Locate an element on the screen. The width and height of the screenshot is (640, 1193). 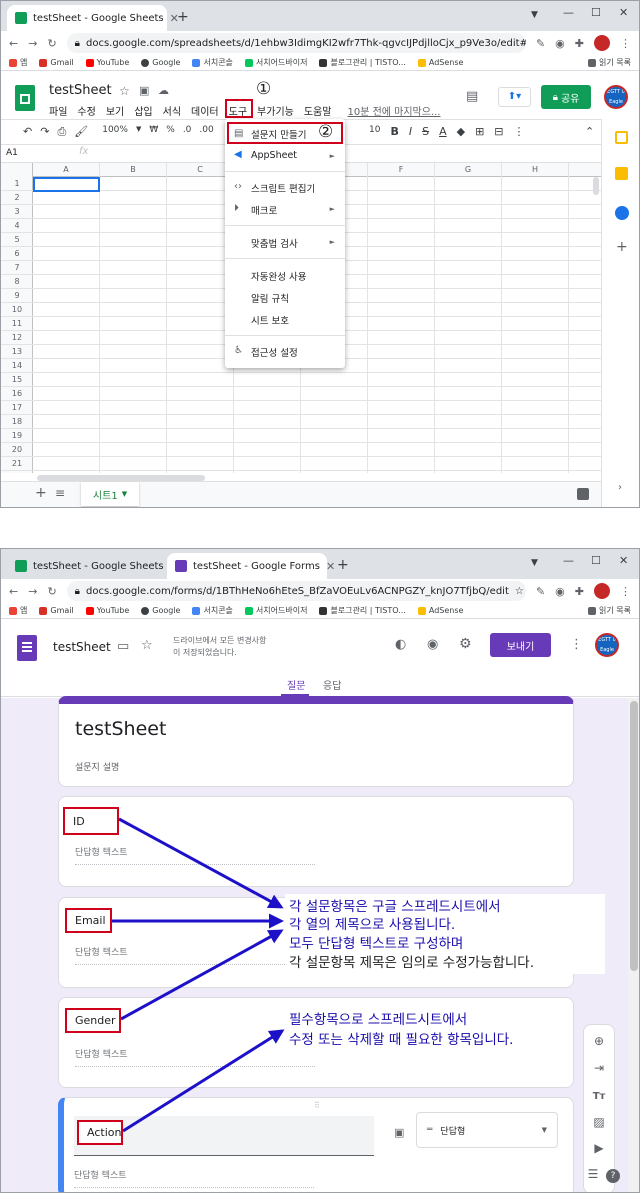
merge-icon: ⊟ is located at coordinates (498, 131).